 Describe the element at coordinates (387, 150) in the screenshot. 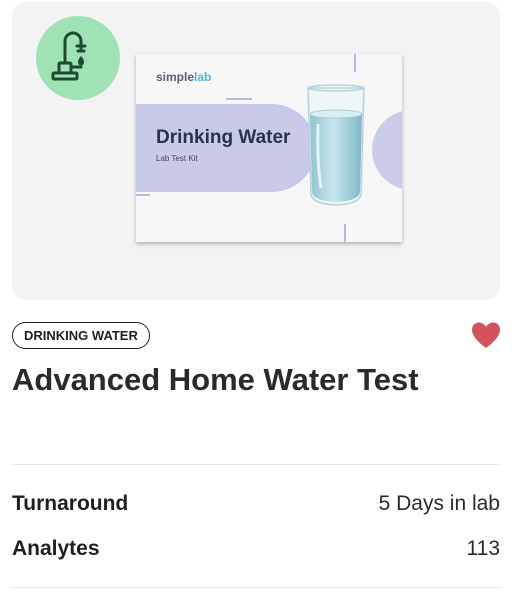

I see `box-accent-circle` at that location.